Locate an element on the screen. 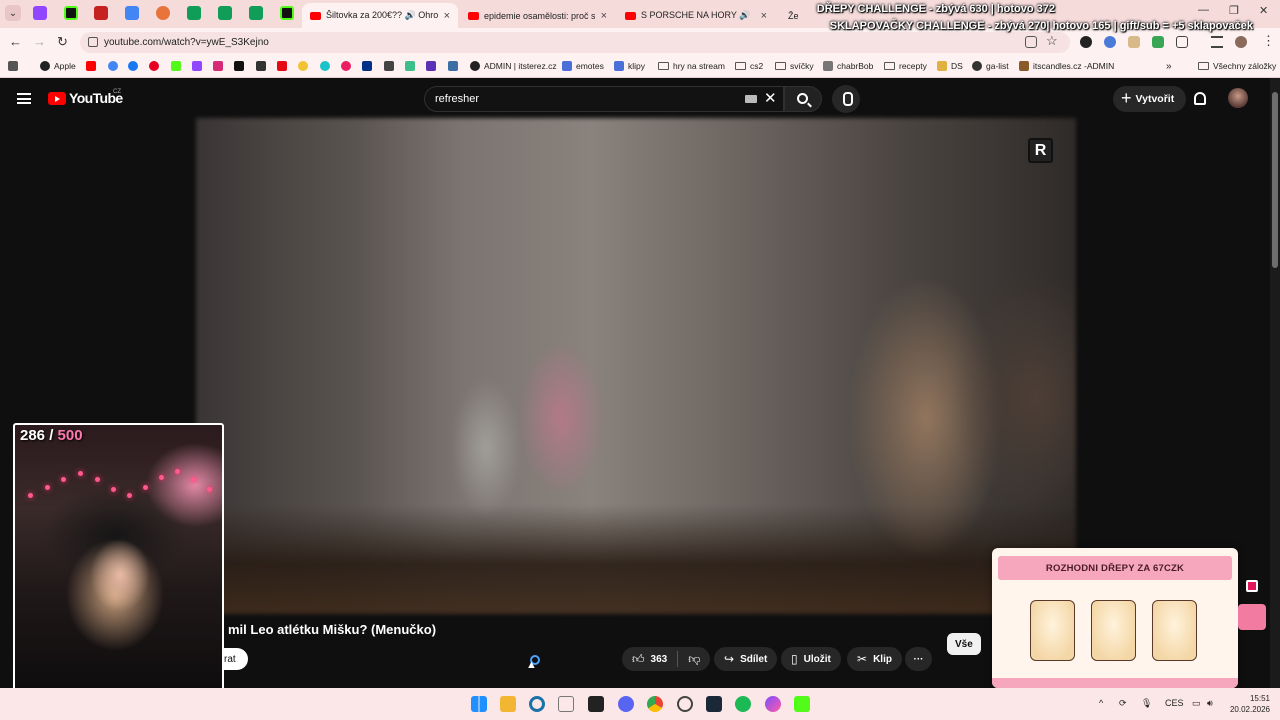  tab-video-active: Šiltovka za 200€?? 🔊 Ohroměn × is located at coordinates (380, 15).